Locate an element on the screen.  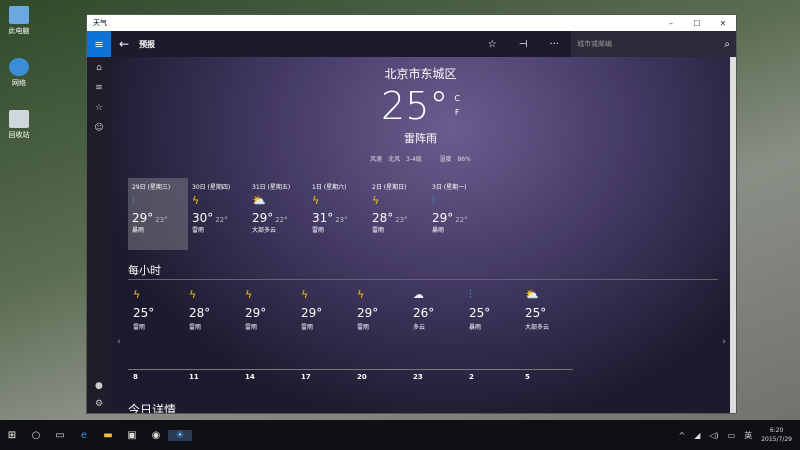
search-icon: ⌕ is located at coordinates (727, 44).